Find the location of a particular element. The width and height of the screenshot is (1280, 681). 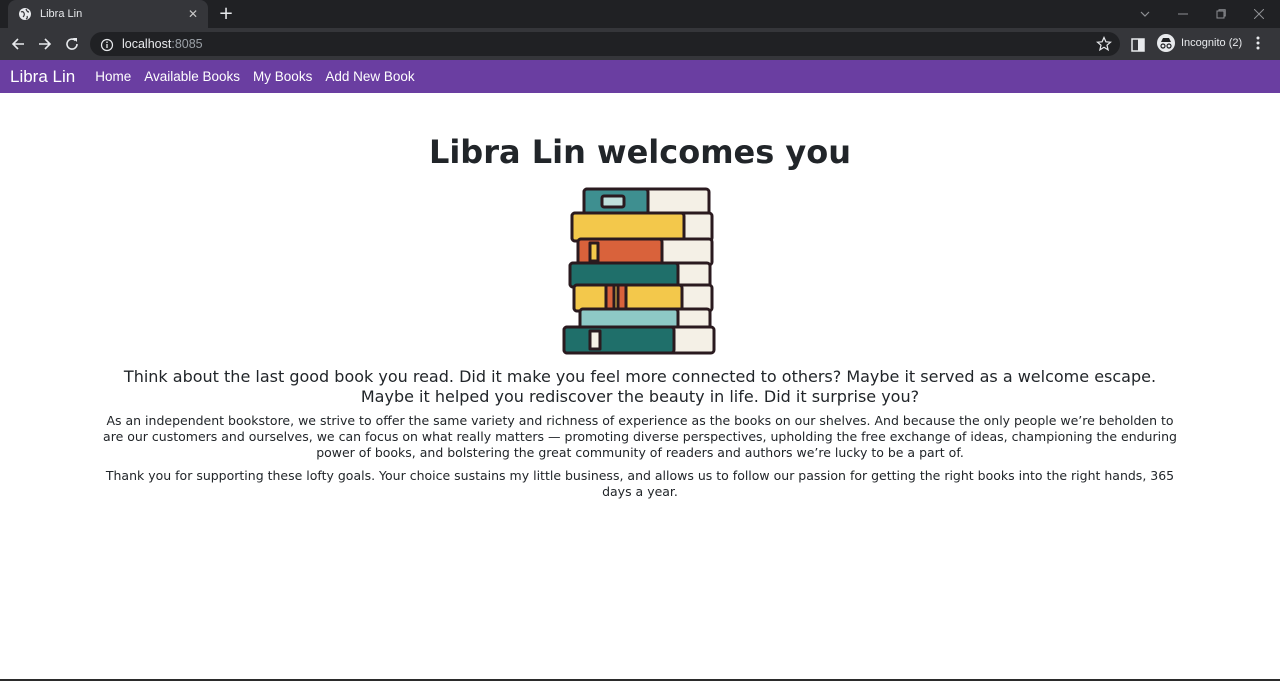

address-bar: localhost:8085 is located at coordinates (605, 44).